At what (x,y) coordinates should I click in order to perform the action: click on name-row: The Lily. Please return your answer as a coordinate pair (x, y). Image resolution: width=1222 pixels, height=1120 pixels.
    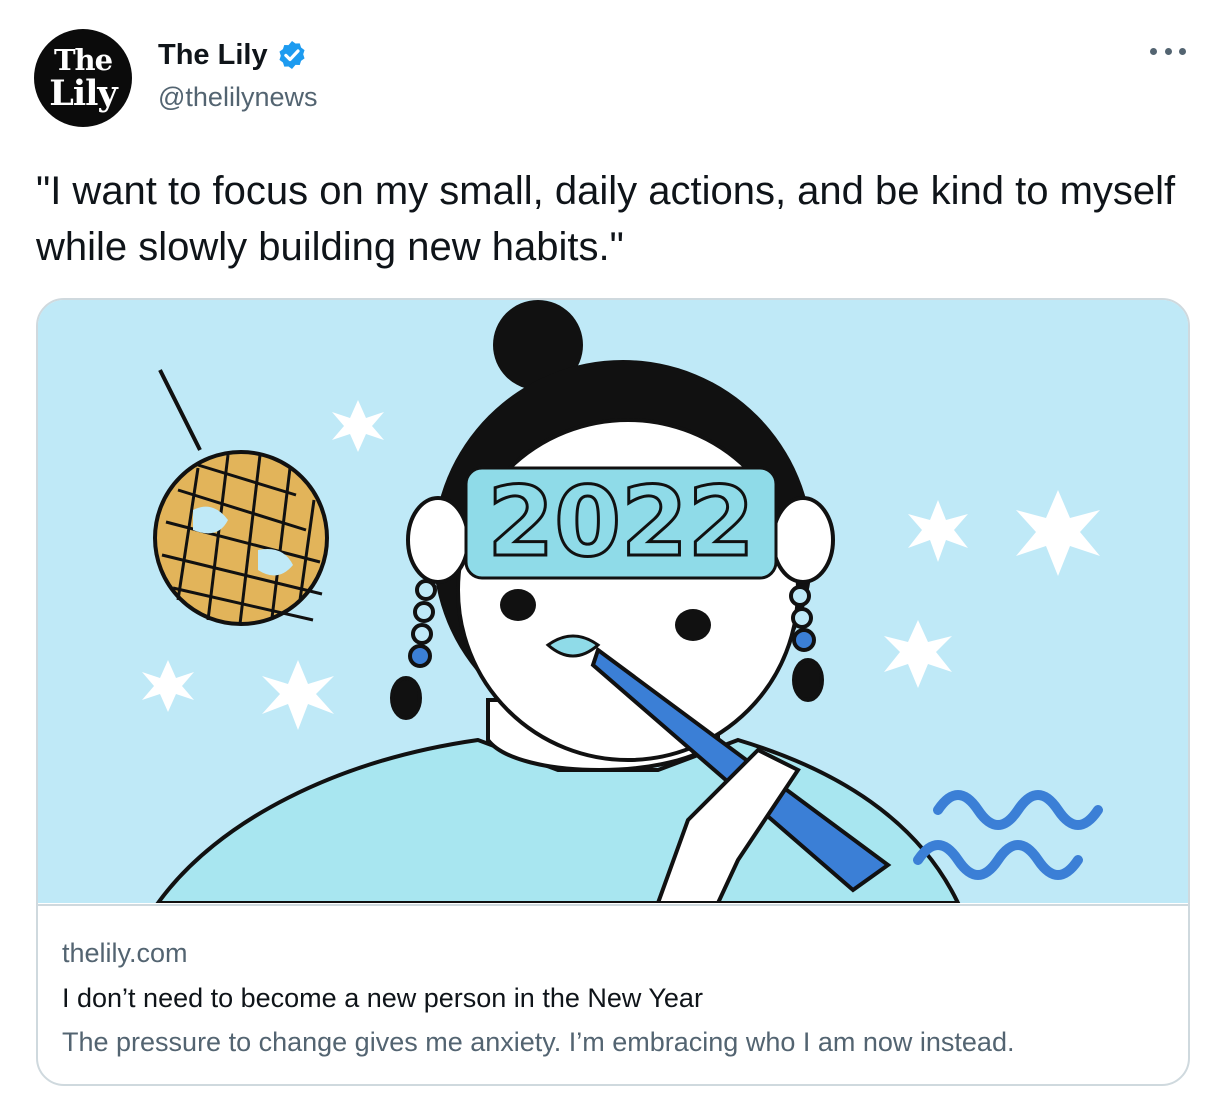
    Looking at the image, I should click on (237, 55).